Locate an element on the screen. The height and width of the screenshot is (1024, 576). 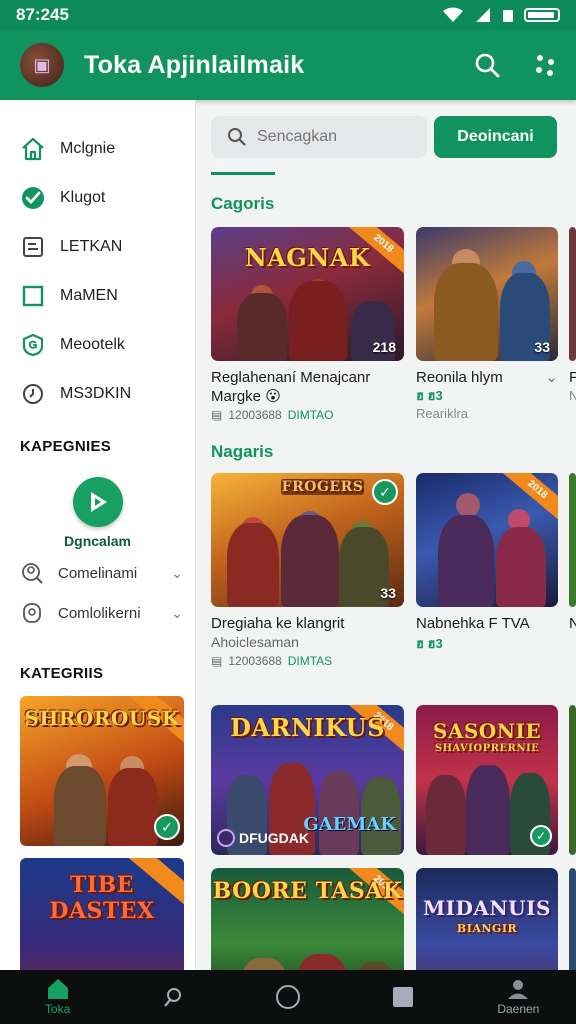
download-button: Deoincani is located at coordinates (495, 137).